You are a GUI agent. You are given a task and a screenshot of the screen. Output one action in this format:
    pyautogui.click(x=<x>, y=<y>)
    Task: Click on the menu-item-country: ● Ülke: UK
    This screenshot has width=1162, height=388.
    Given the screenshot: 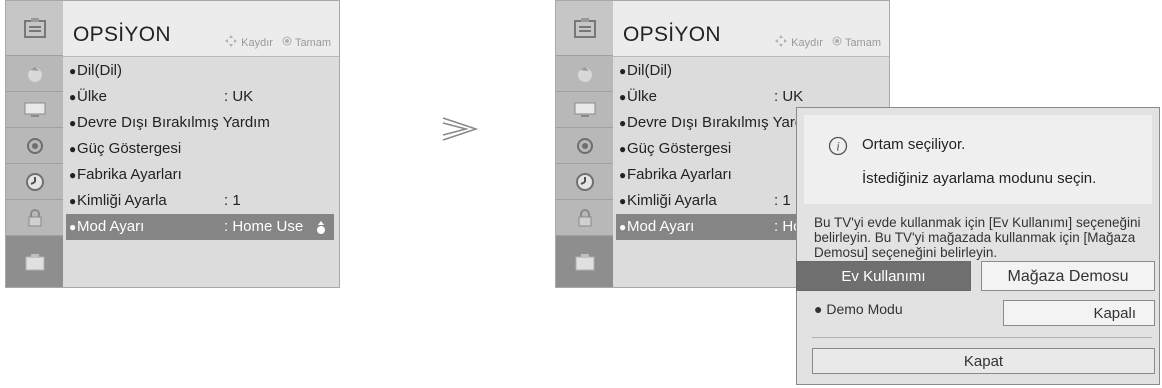 What is the action you would take?
    pyautogui.click(x=201, y=97)
    